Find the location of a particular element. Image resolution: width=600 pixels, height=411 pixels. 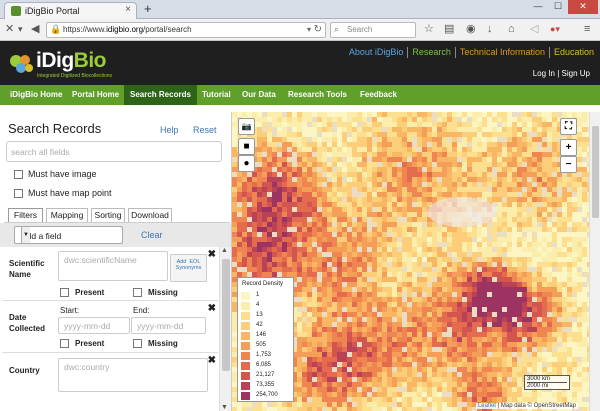

dropdown-icon: ▾ is located at coordinates (20, 29).